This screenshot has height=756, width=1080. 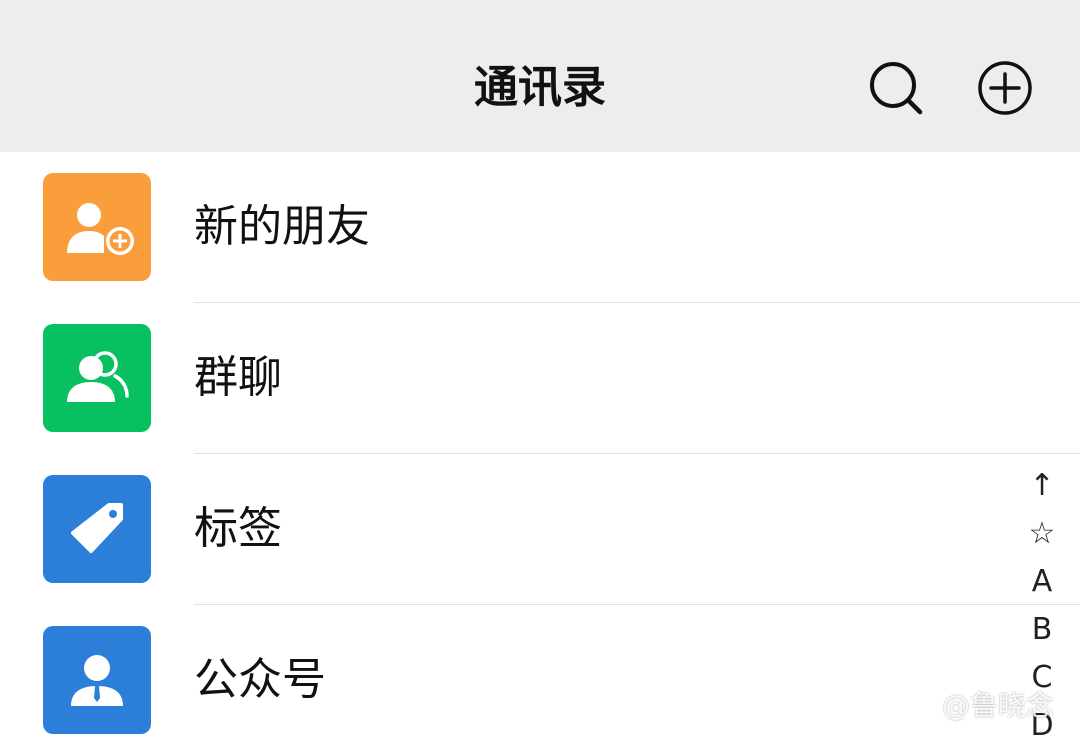 What do you see at coordinates (1004, 88) in the screenshot?
I see `add-circle-icon` at bounding box center [1004, 88].